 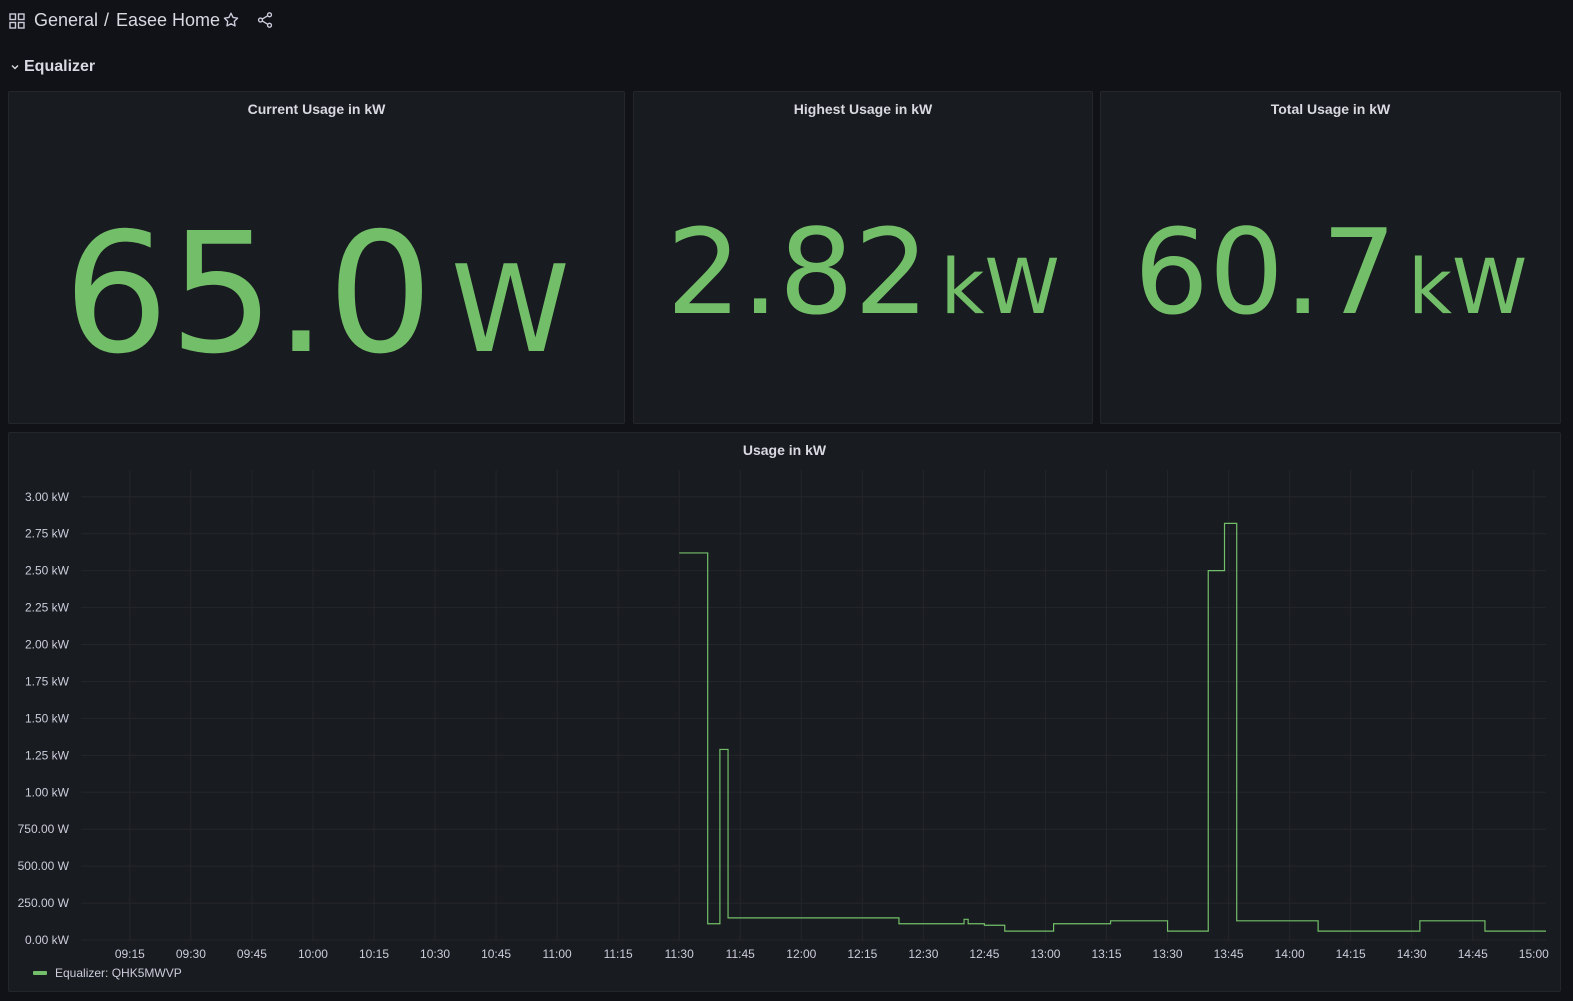 I want to click on stat-panel-highest-usage: Highest Usage in kW 2.82 kW, so click(x=863, y=257).